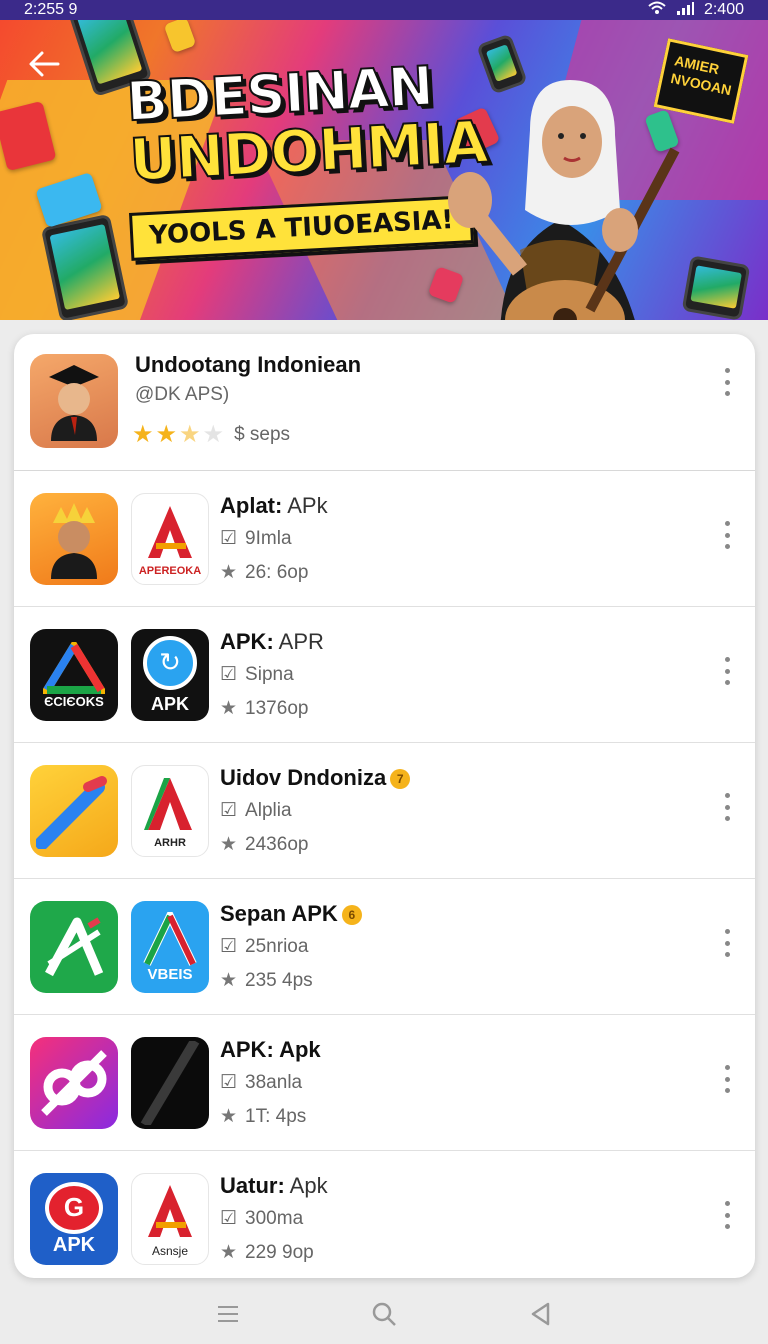 The height and width of the screenshot is (1344, 768). Describe the element at coordinates (170, 675) in the screenshot. I see `app-icon-apk-logo: ↻ APK` at that location.